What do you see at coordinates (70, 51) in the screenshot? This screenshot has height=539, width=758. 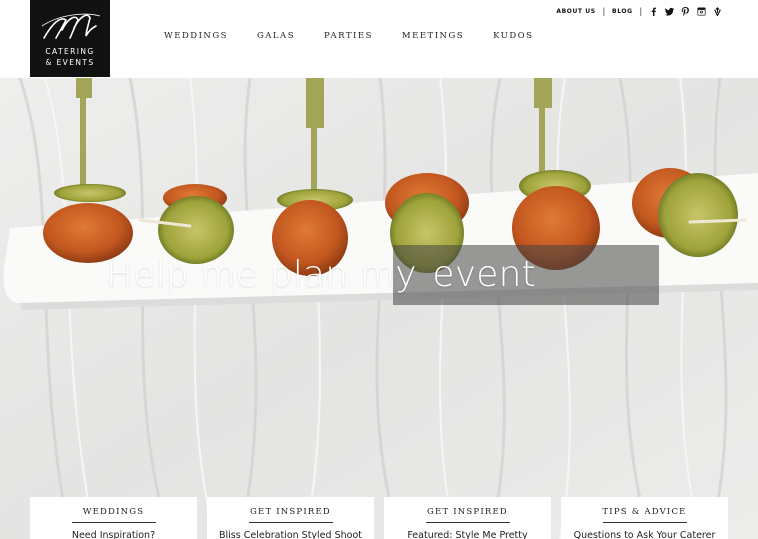 I see `logo-line-catering: CATERING` at bounding box center [70, 51].